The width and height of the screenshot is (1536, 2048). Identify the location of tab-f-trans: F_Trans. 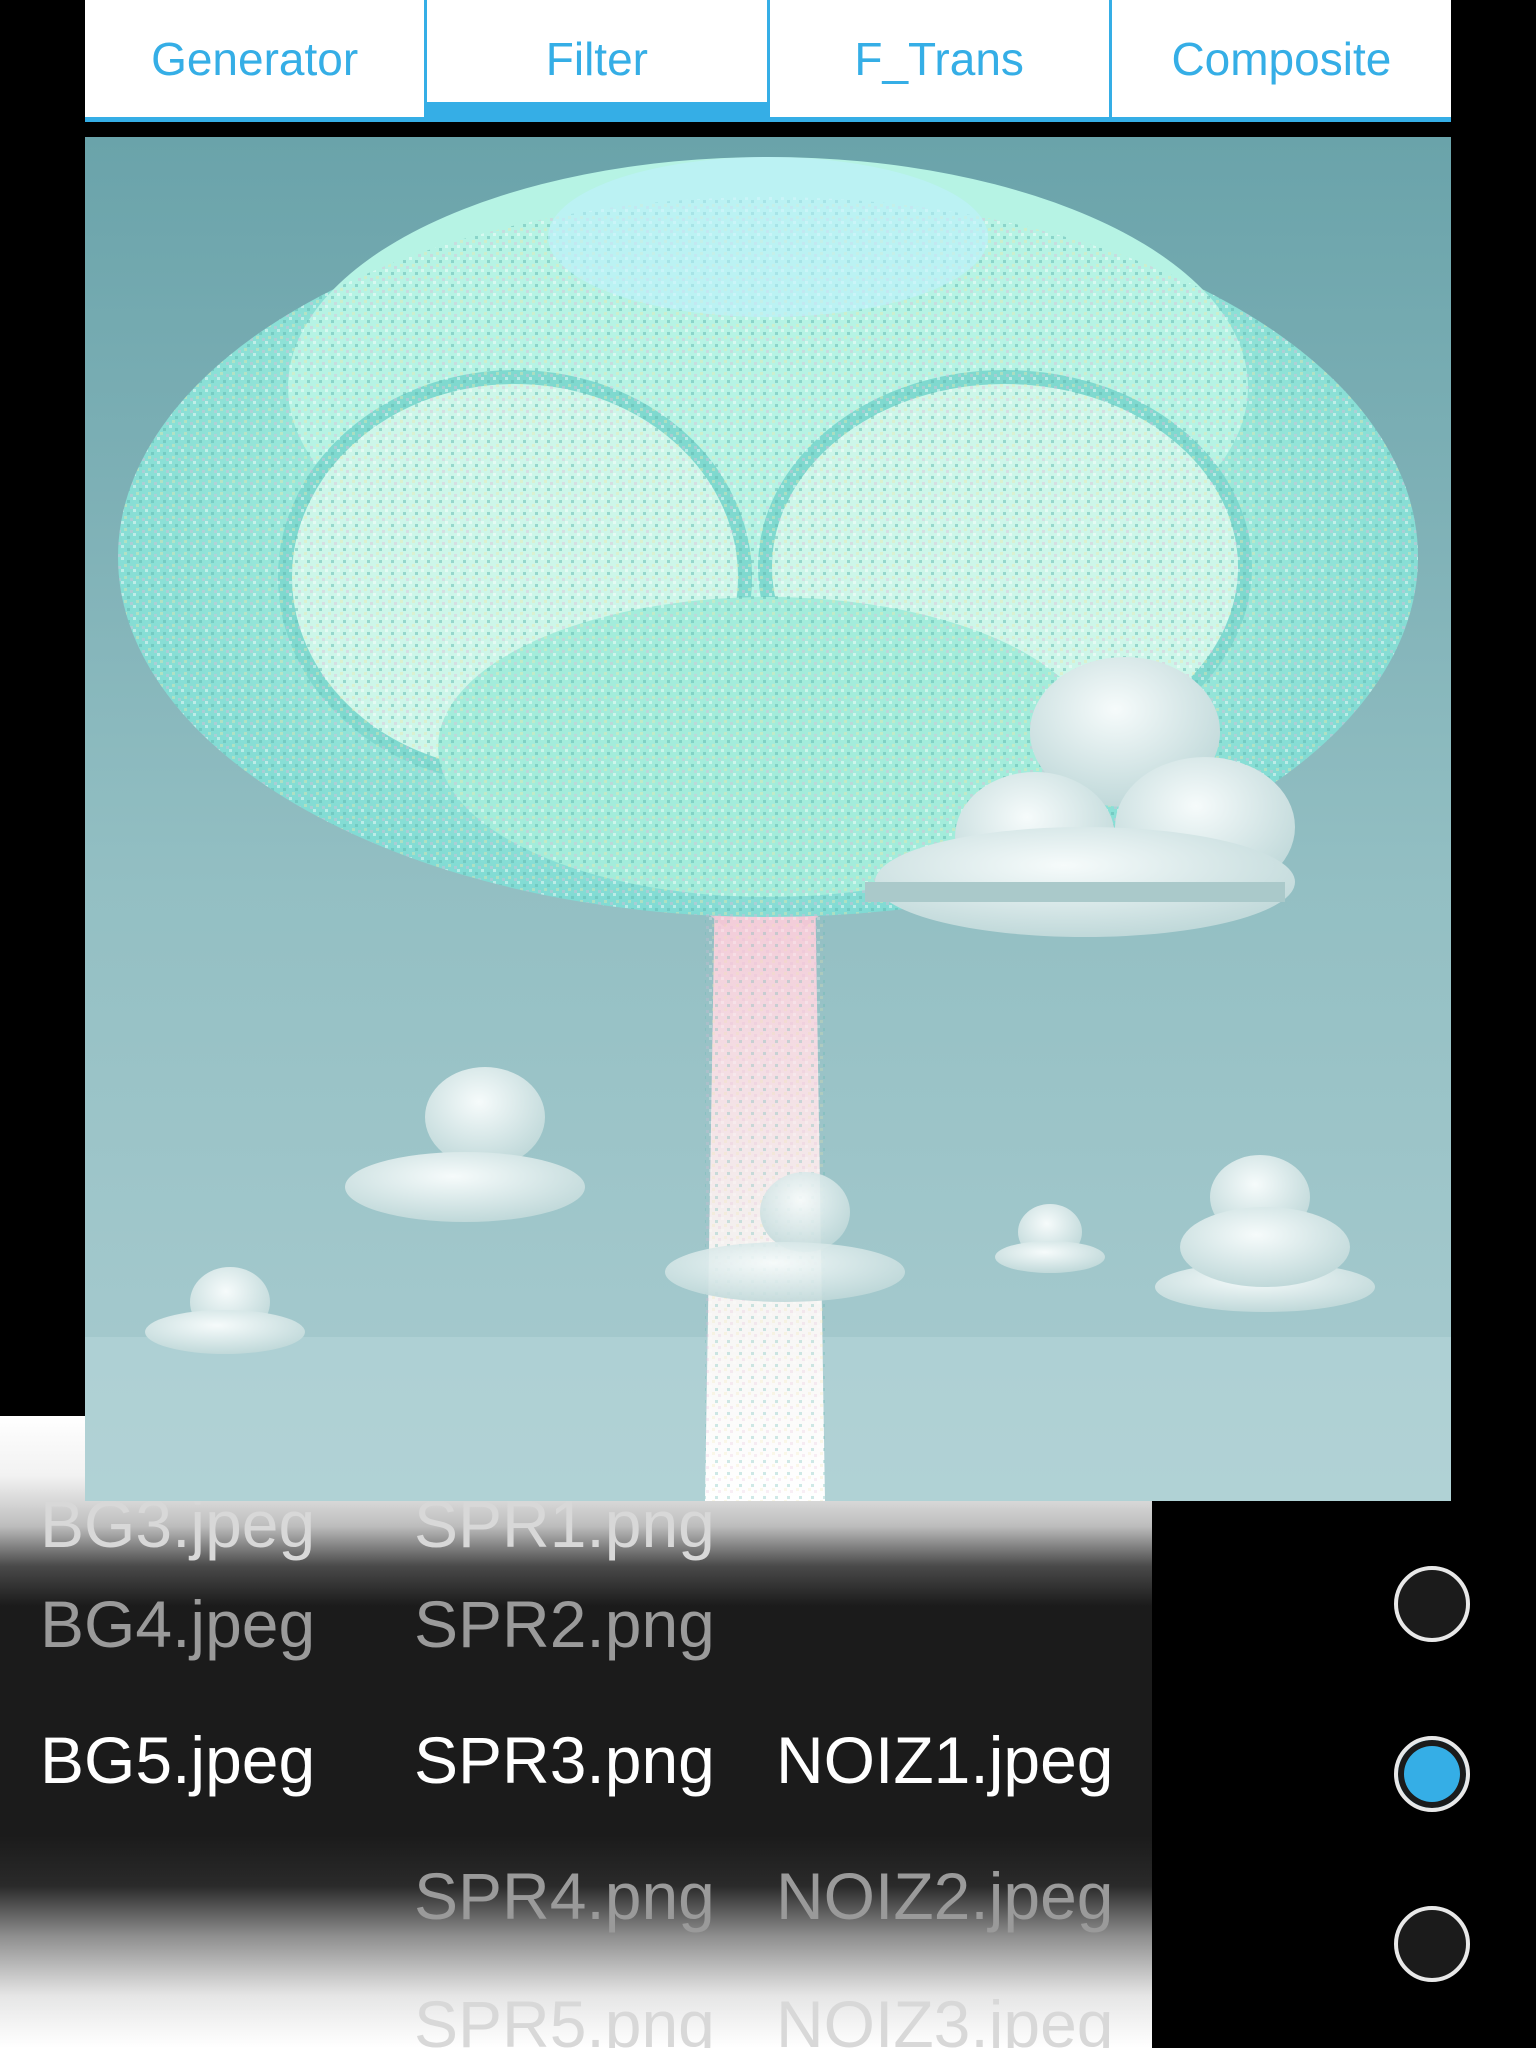
(941, 58).